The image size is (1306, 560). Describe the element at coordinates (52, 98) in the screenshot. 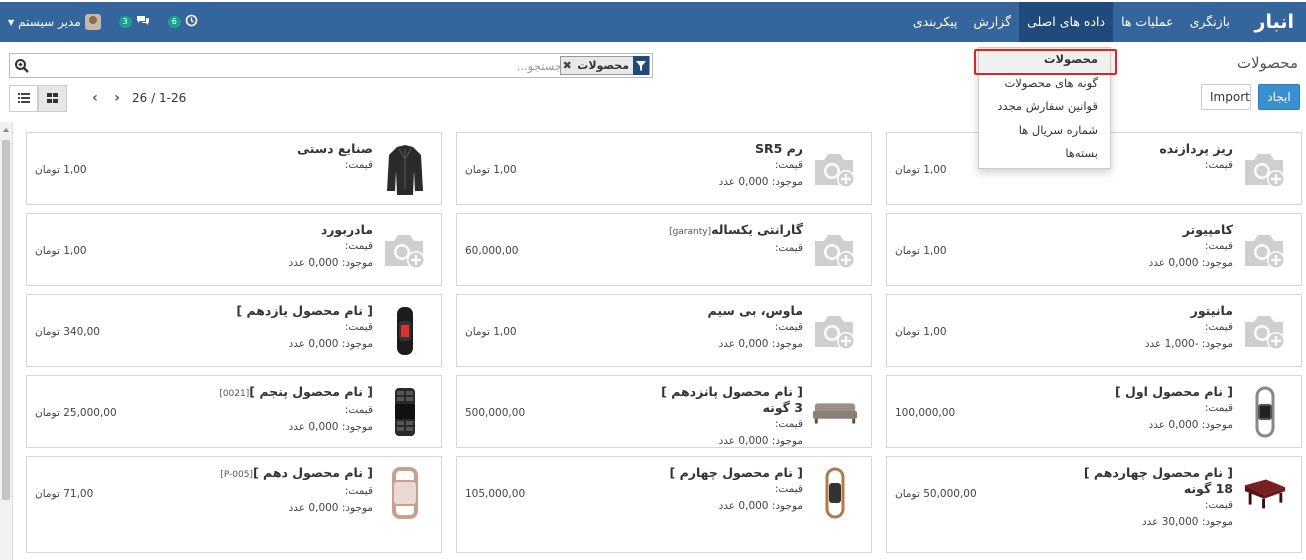

I see `kanban-view-button` at that location.